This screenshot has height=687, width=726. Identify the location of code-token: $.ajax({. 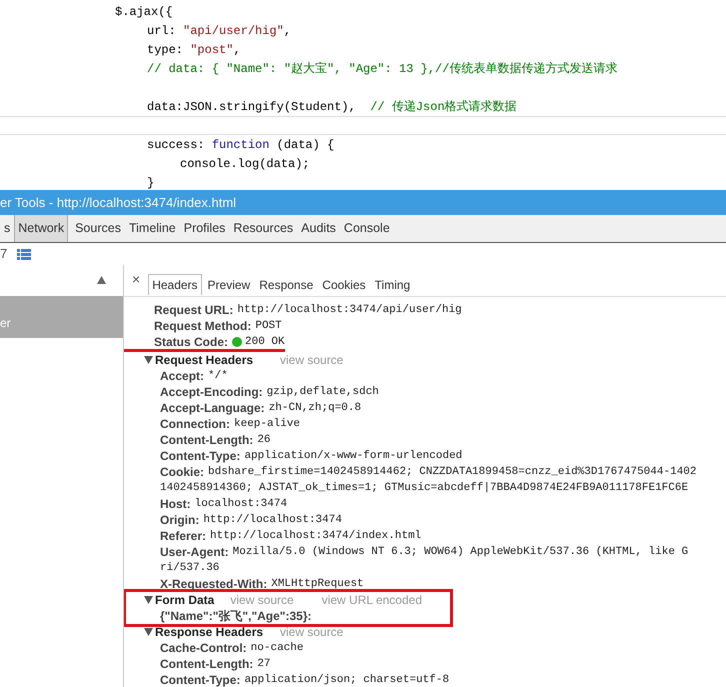
(144, 12).